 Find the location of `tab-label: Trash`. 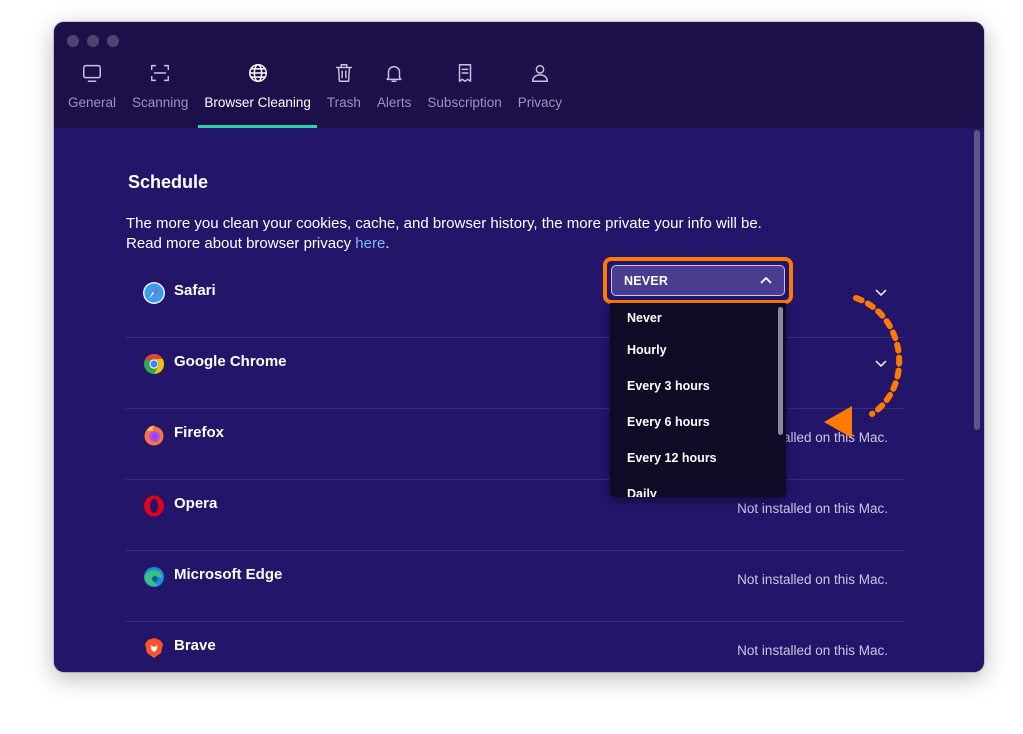

tab-label: Trash is located at coordinates (343, 102).